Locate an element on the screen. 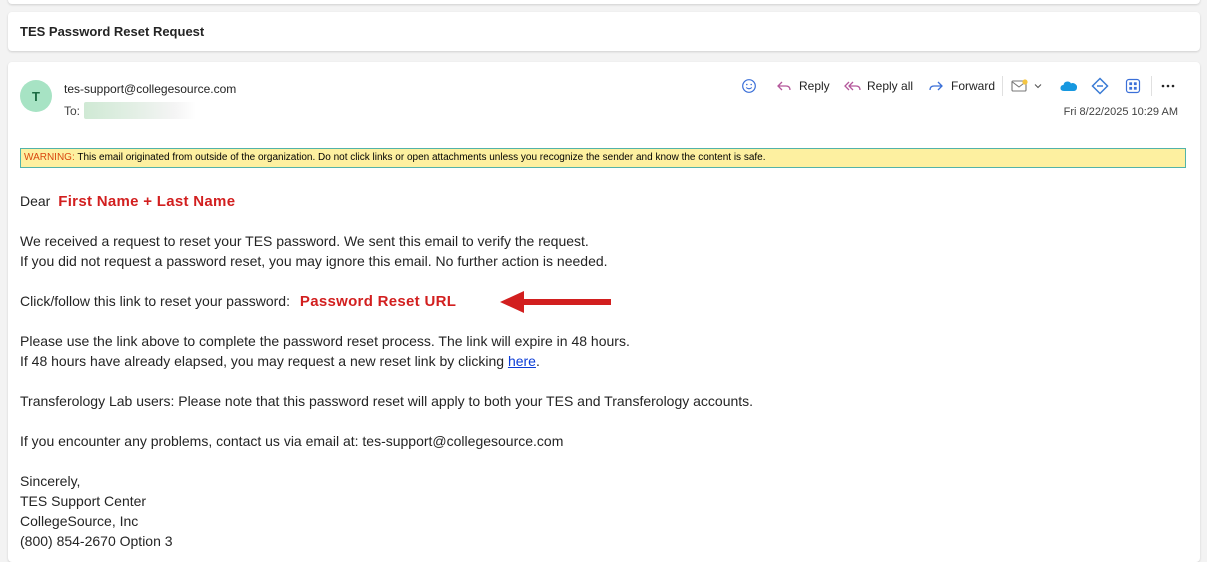 Image resolution: width=1207 pixels, height=562 pixels. previous-message-card is located at coordinates (604, 2).